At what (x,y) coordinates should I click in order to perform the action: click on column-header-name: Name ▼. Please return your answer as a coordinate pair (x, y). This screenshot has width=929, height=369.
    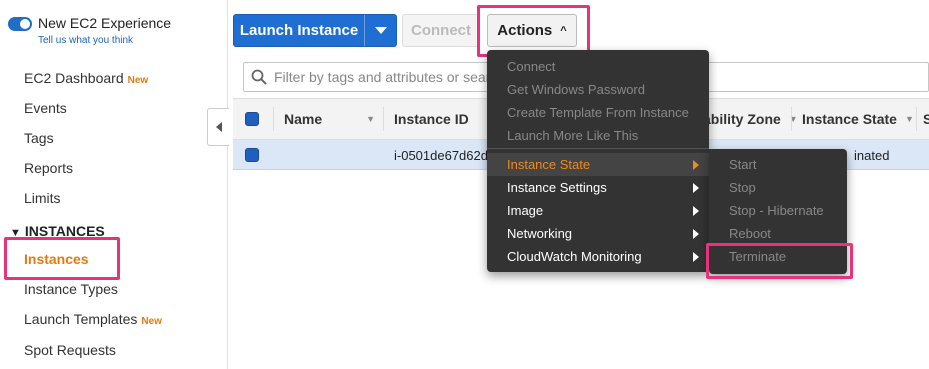
    Looking at the image, I should click on (329, 119).